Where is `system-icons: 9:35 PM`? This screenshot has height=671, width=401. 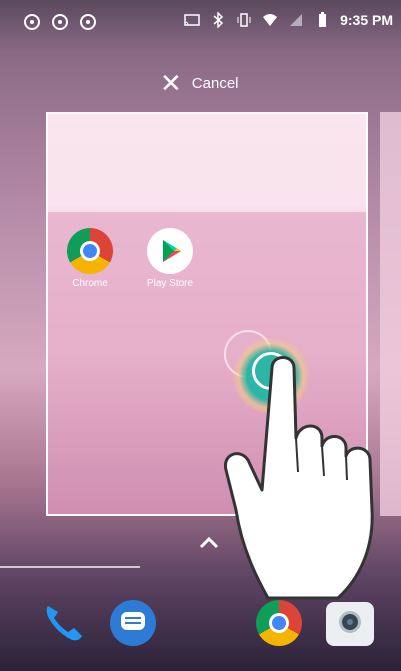
system-icons: 9:35 PM is located at coordinates (288, 20).